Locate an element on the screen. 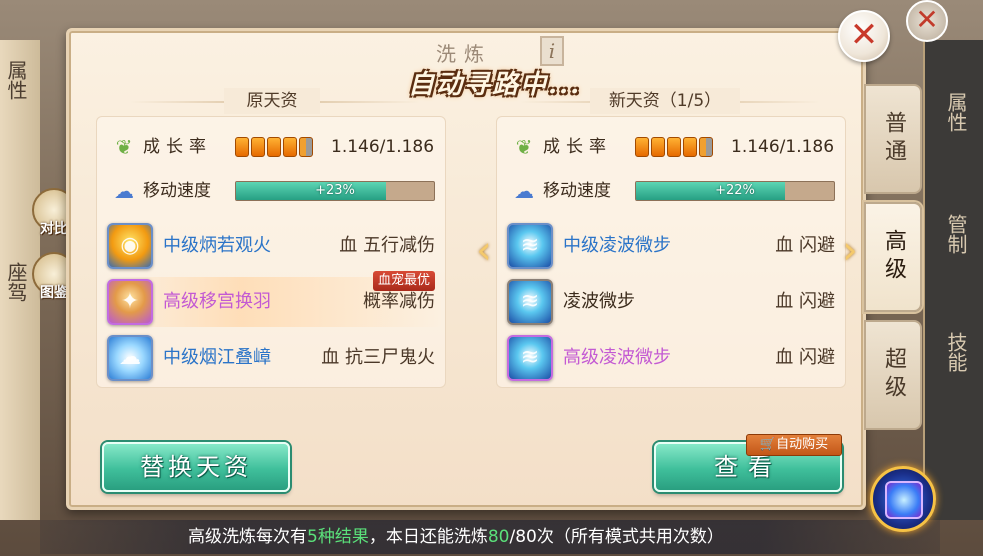 The width and height of the screenshot is (983, 556). remaining-count-highlight: 80 is located at coordinates (498, 537).